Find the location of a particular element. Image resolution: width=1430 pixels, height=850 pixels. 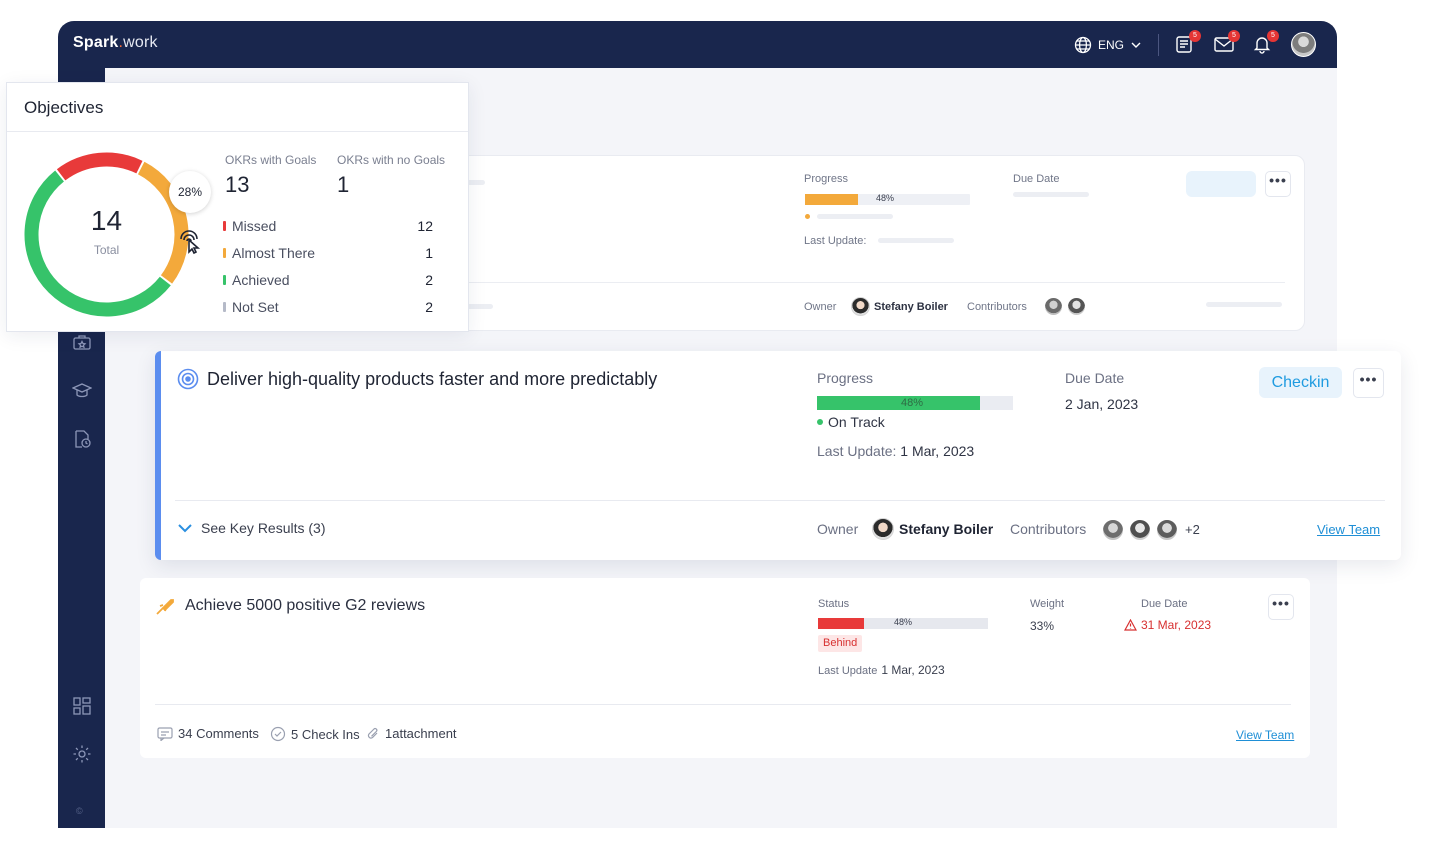

comments-link: 34 Comments is located at coordinates (208, 733).